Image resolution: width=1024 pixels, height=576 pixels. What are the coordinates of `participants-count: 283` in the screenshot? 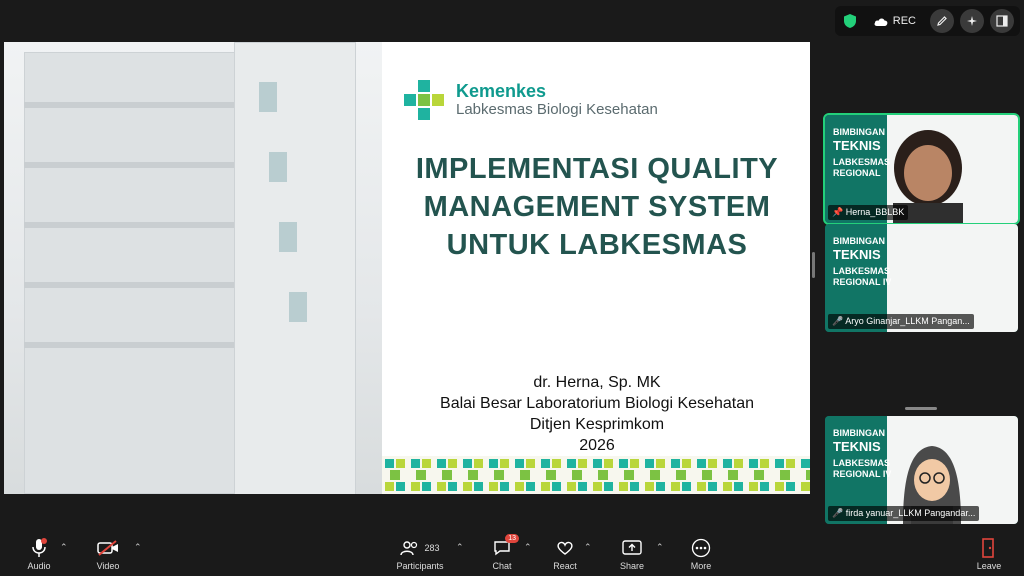 It's located at (432, 548).